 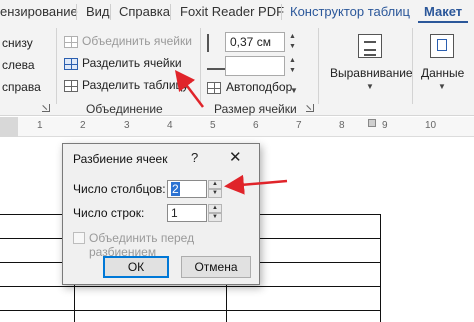 What do you see at coordinates (189, 89) in the screenshot?
I see `red-arrow-split-cells` at bounding box center [189, 89].